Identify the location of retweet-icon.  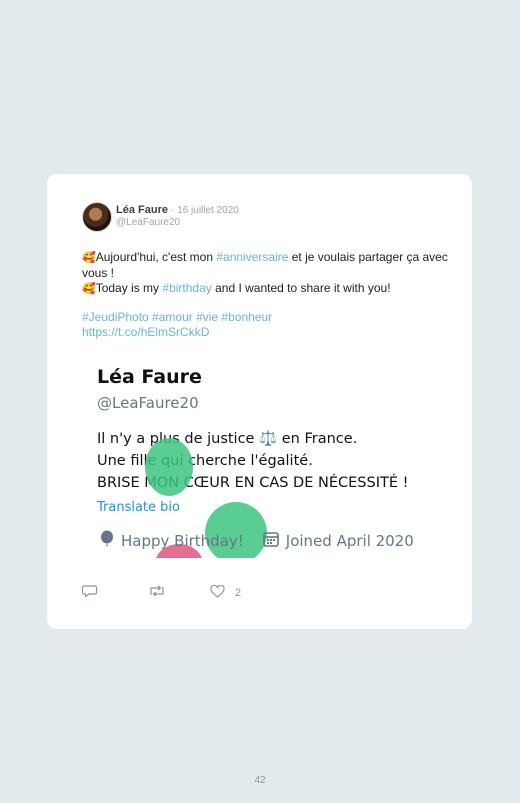
(157, 592).